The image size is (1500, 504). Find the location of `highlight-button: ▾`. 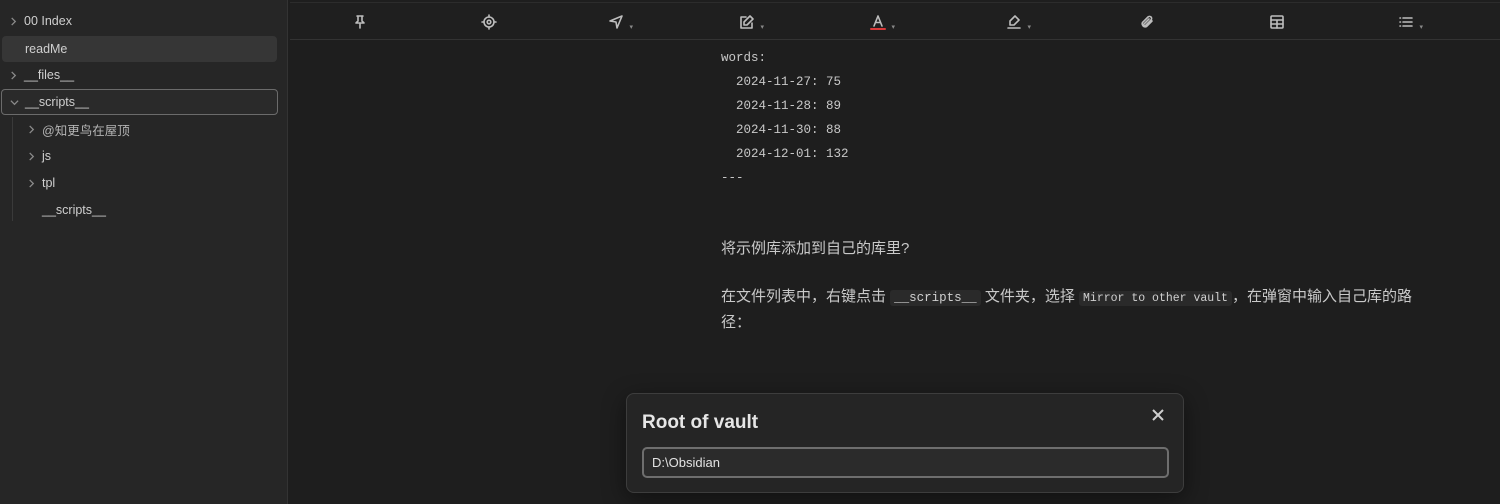

highlight-button: ▾ is located at coordinates (1016, 22).